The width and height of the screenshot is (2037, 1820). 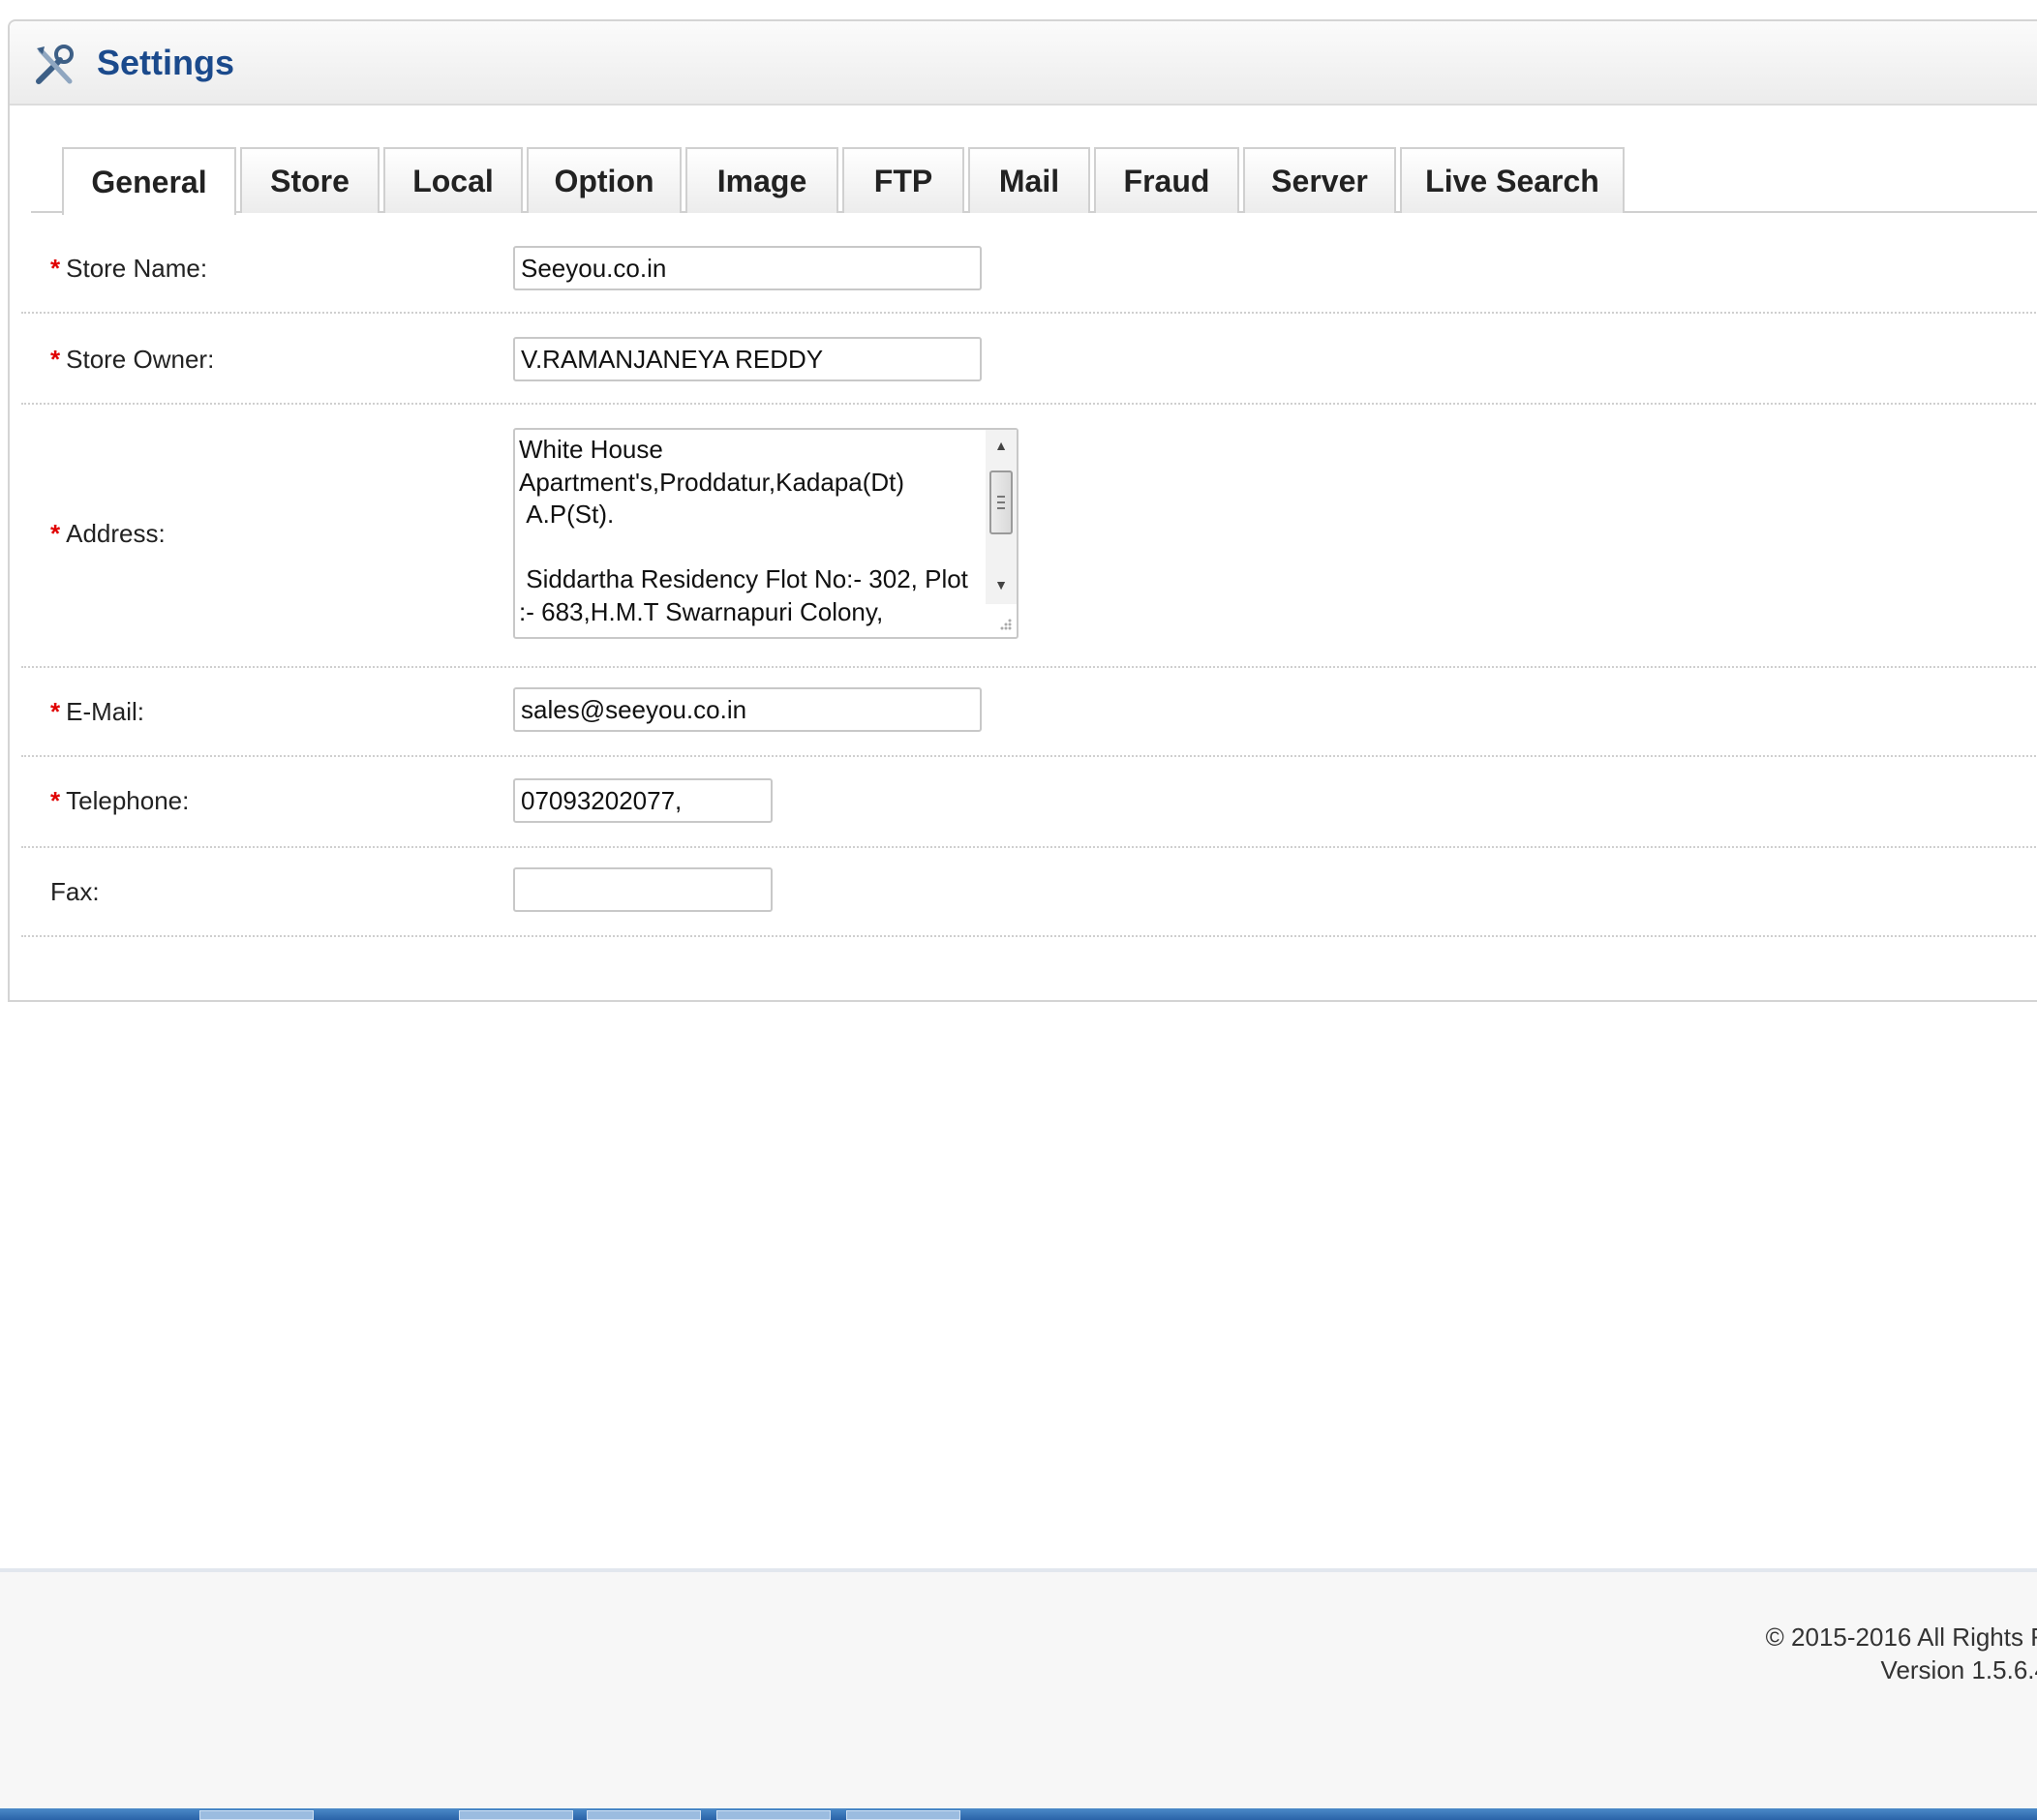 What do you see at coordinates (1002, 446) in the screenshot?
I see `scroll-up-icon: ▲` at bounding box center [1002, 446].